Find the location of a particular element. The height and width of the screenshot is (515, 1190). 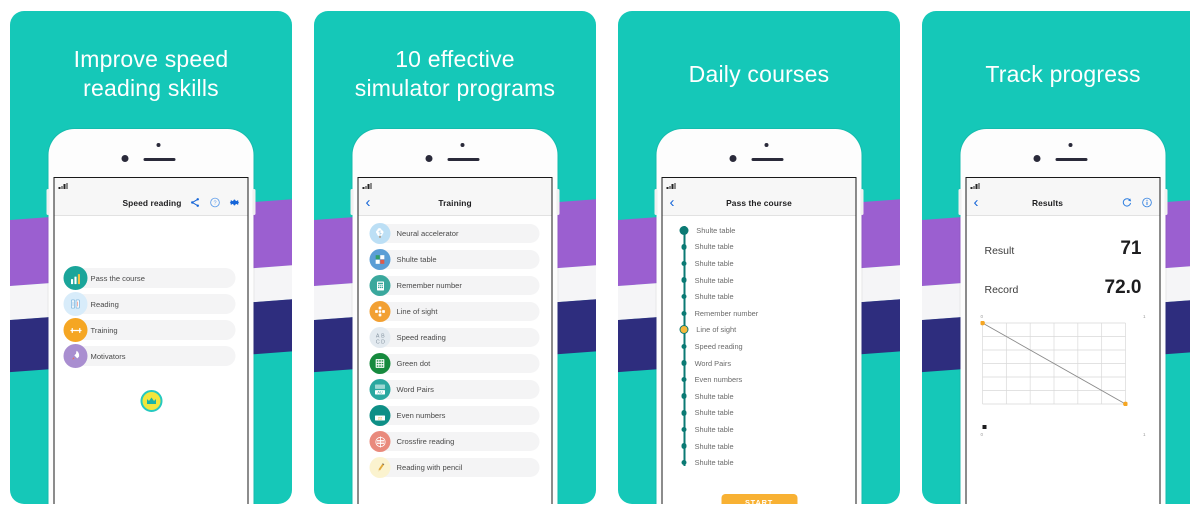

timeline-step: Speed reading is located at coordinates (767, 346).